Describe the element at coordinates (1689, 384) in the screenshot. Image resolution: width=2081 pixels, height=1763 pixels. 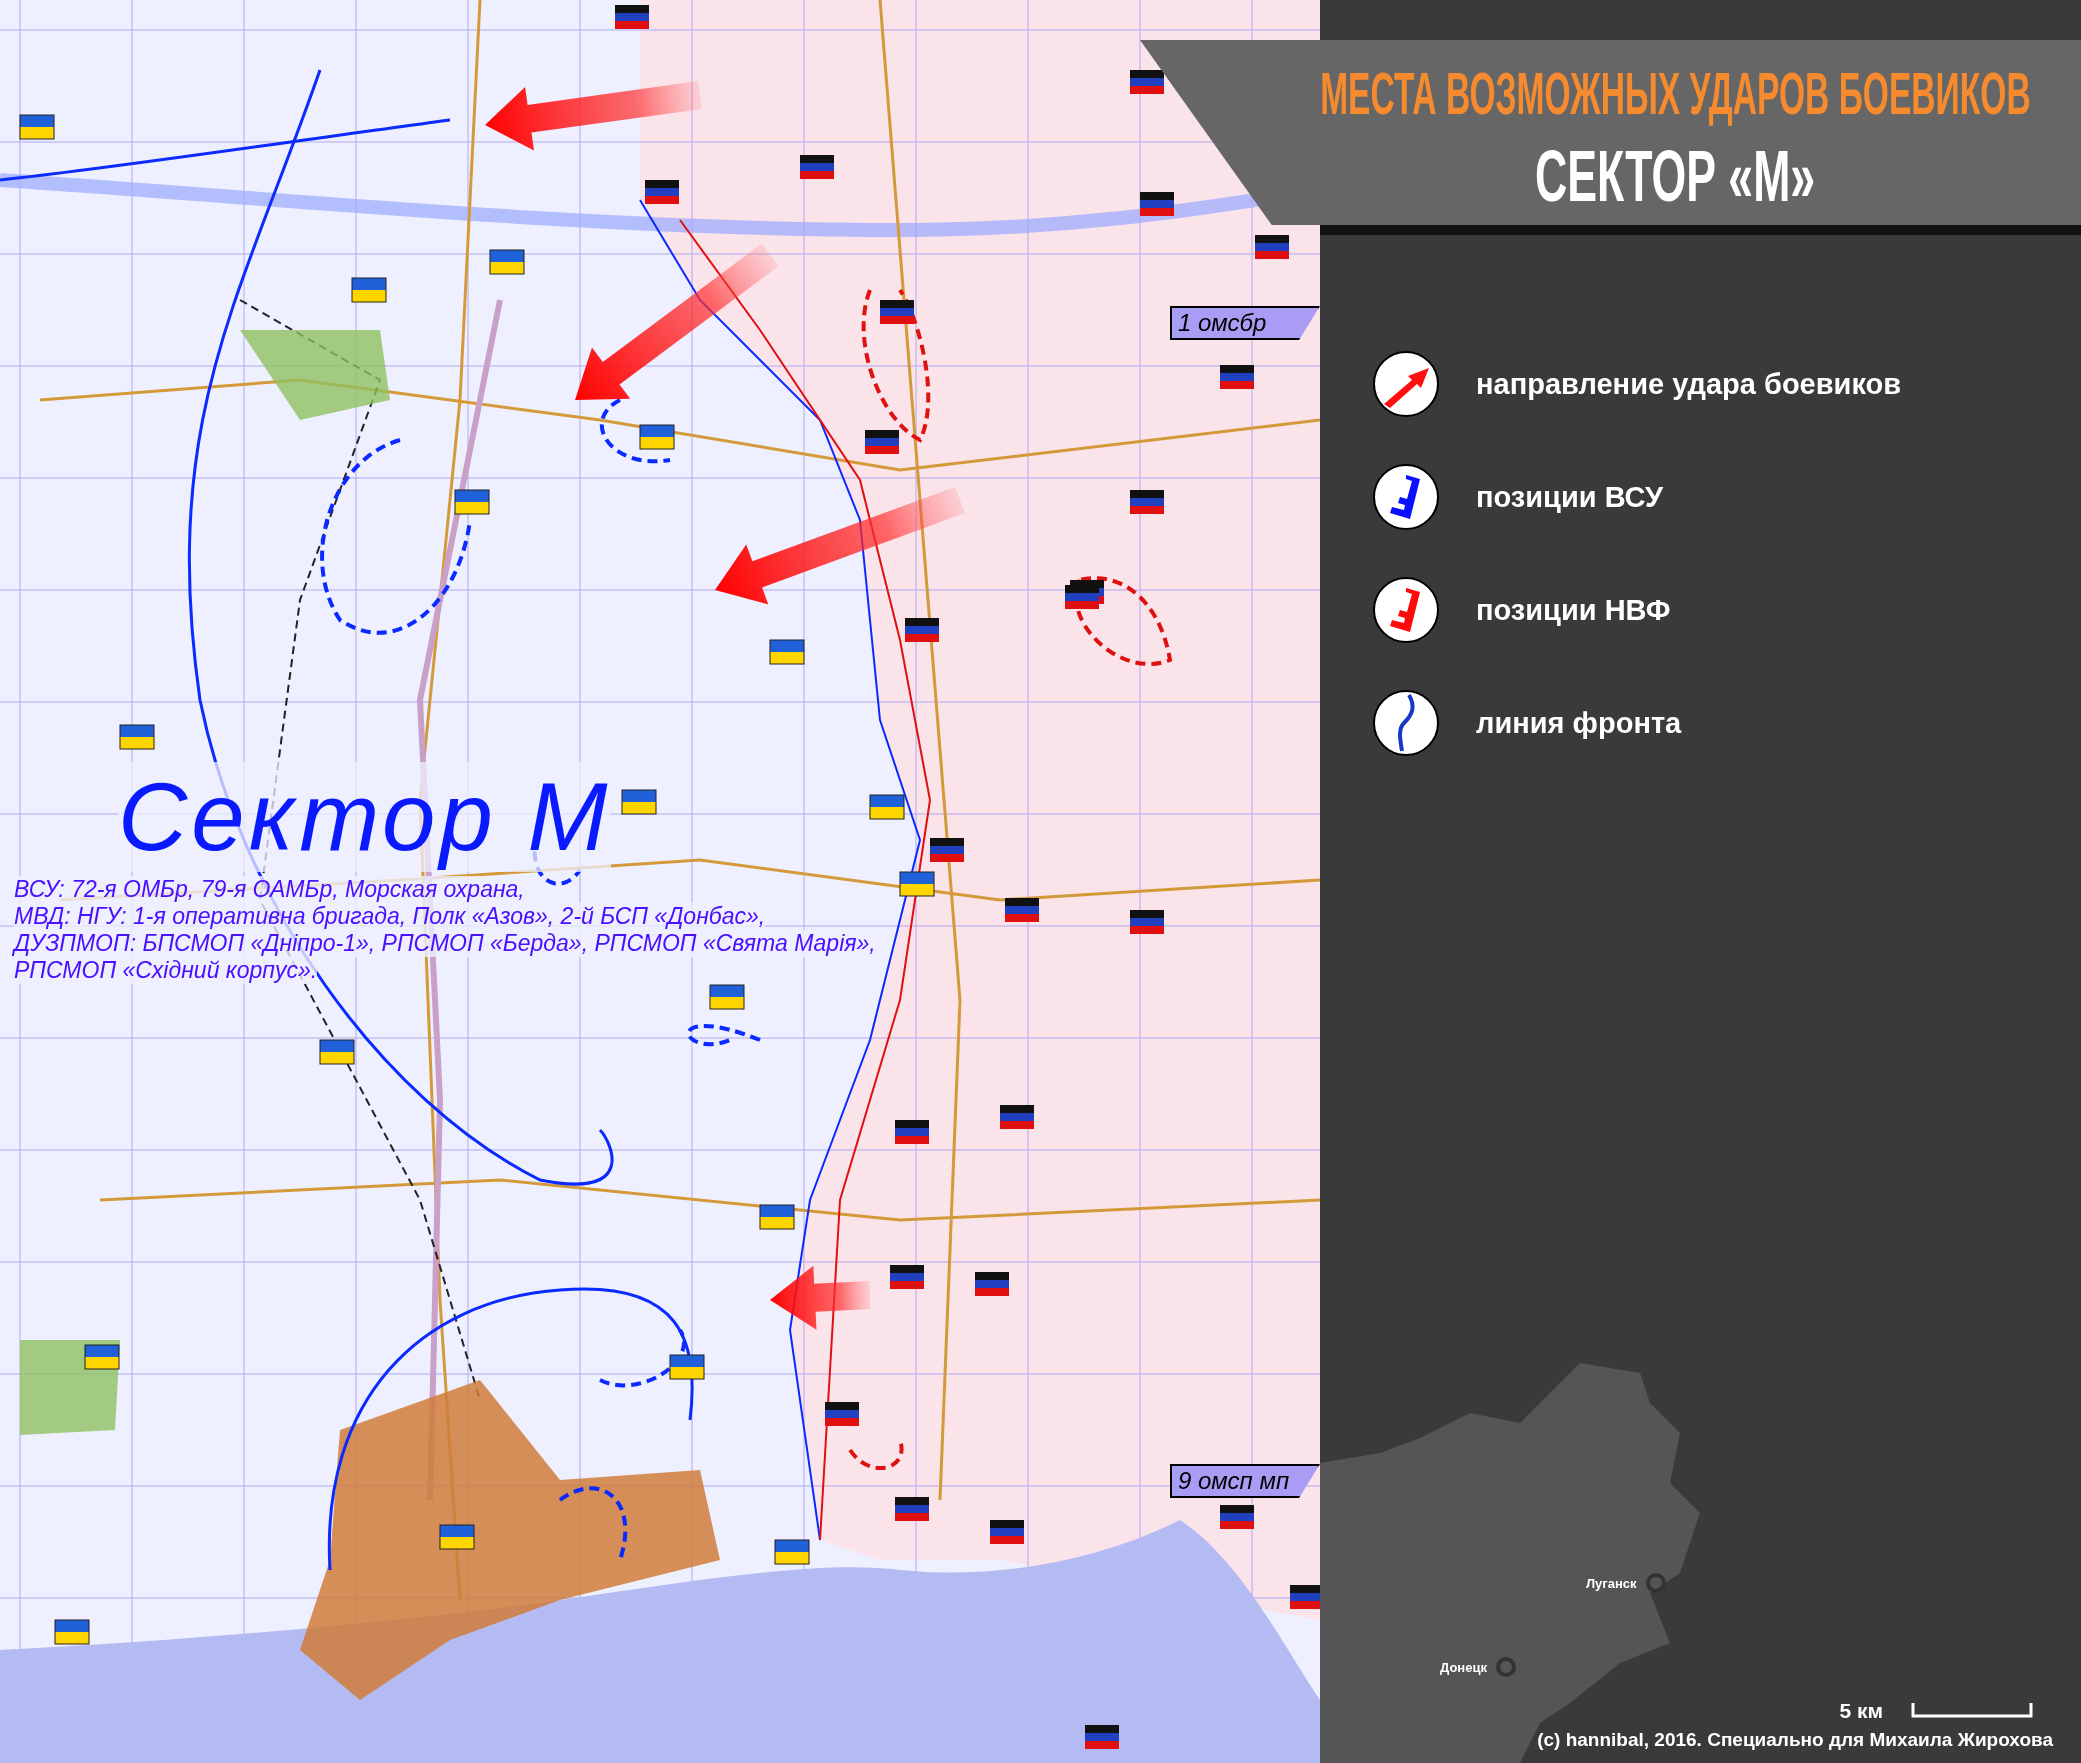
I see `legend-label: направление удара боевиков` at that location.